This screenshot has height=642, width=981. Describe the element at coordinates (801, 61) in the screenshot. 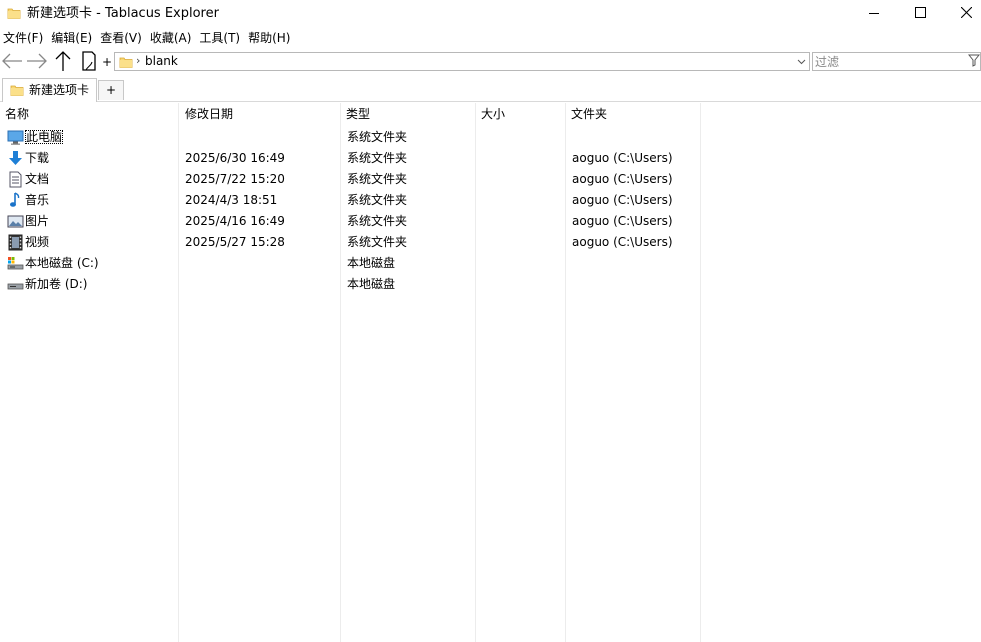

I see `chevron-down-icon` at that location.